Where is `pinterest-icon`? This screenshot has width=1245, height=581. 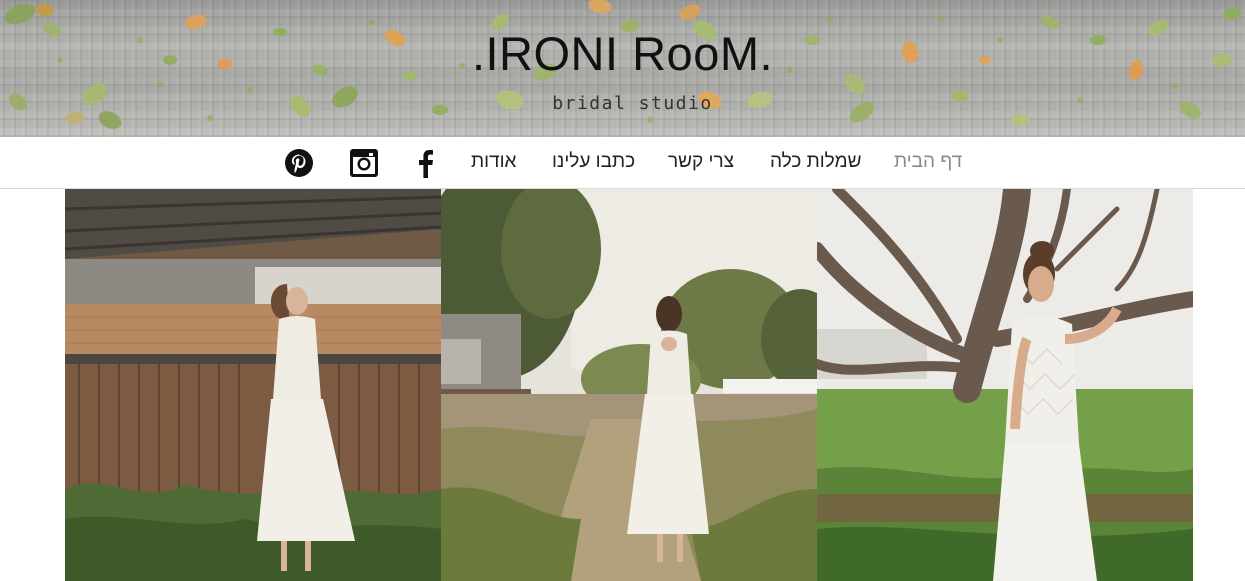 pinterest-icon is located at coordinates (299, 163).